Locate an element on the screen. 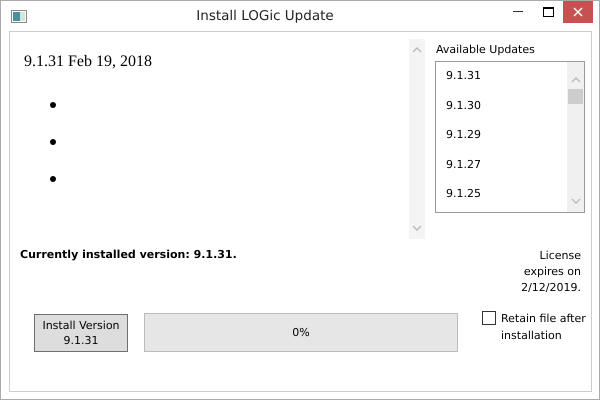  installed-version: Currently installed version: 9.1.31. is located at coordinates (128, 255).